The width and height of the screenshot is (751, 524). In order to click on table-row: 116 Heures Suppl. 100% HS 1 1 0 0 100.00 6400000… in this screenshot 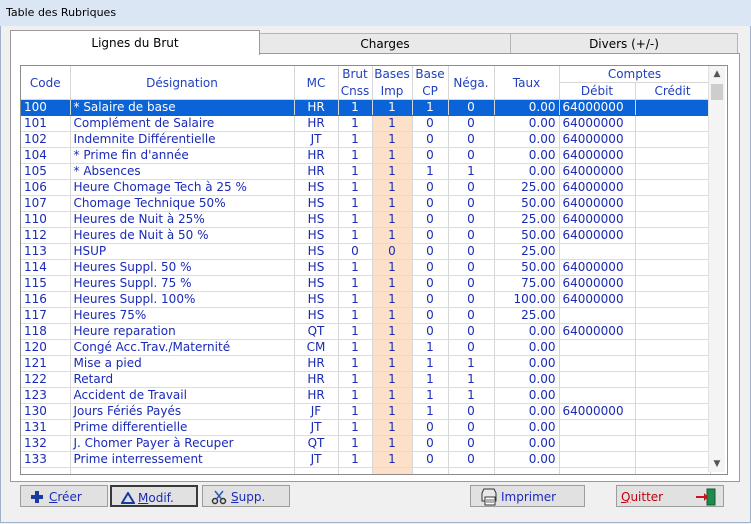, I will do `click(366, 299)`.